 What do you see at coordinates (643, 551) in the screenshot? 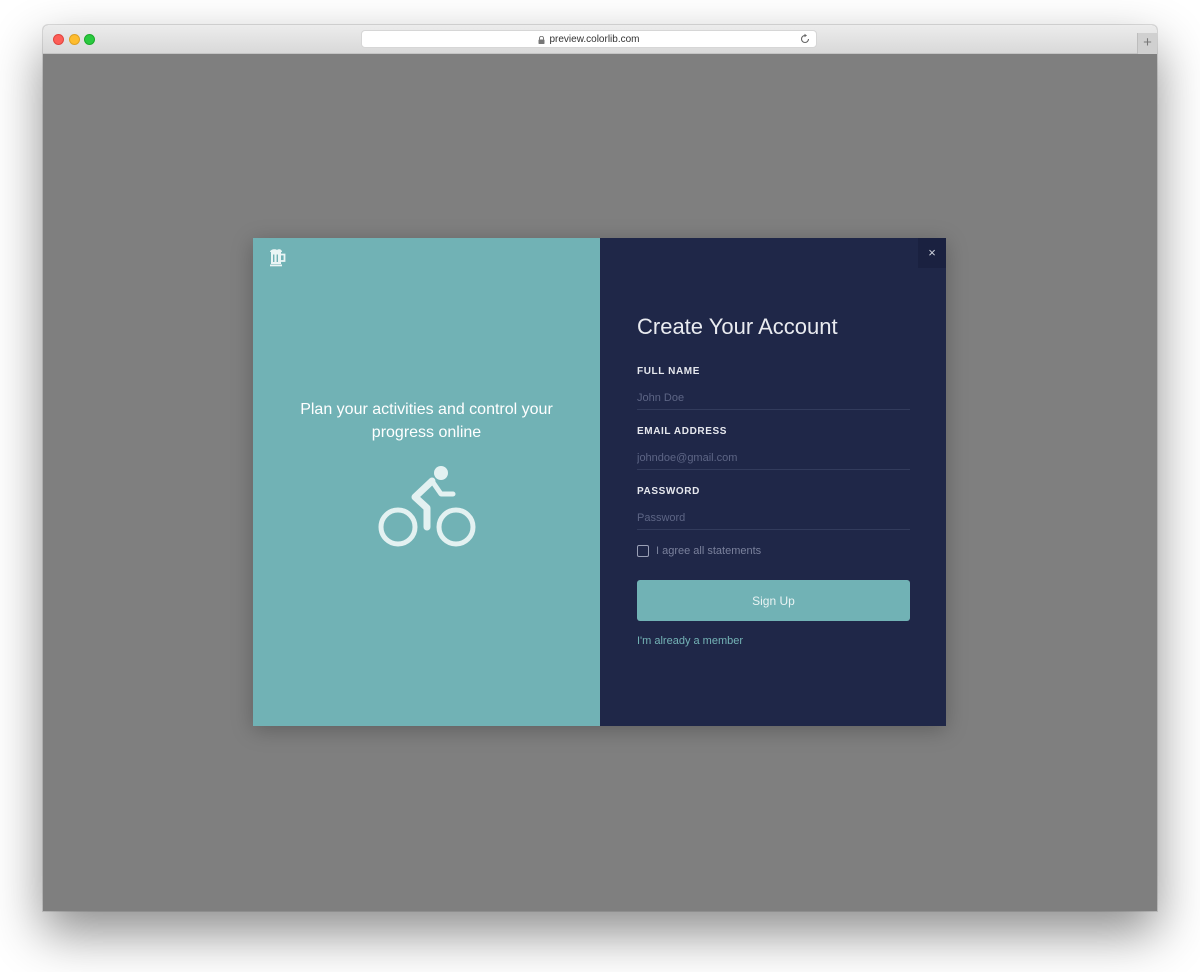
I see `agree-checkbox` at bounding box center [643, 551].